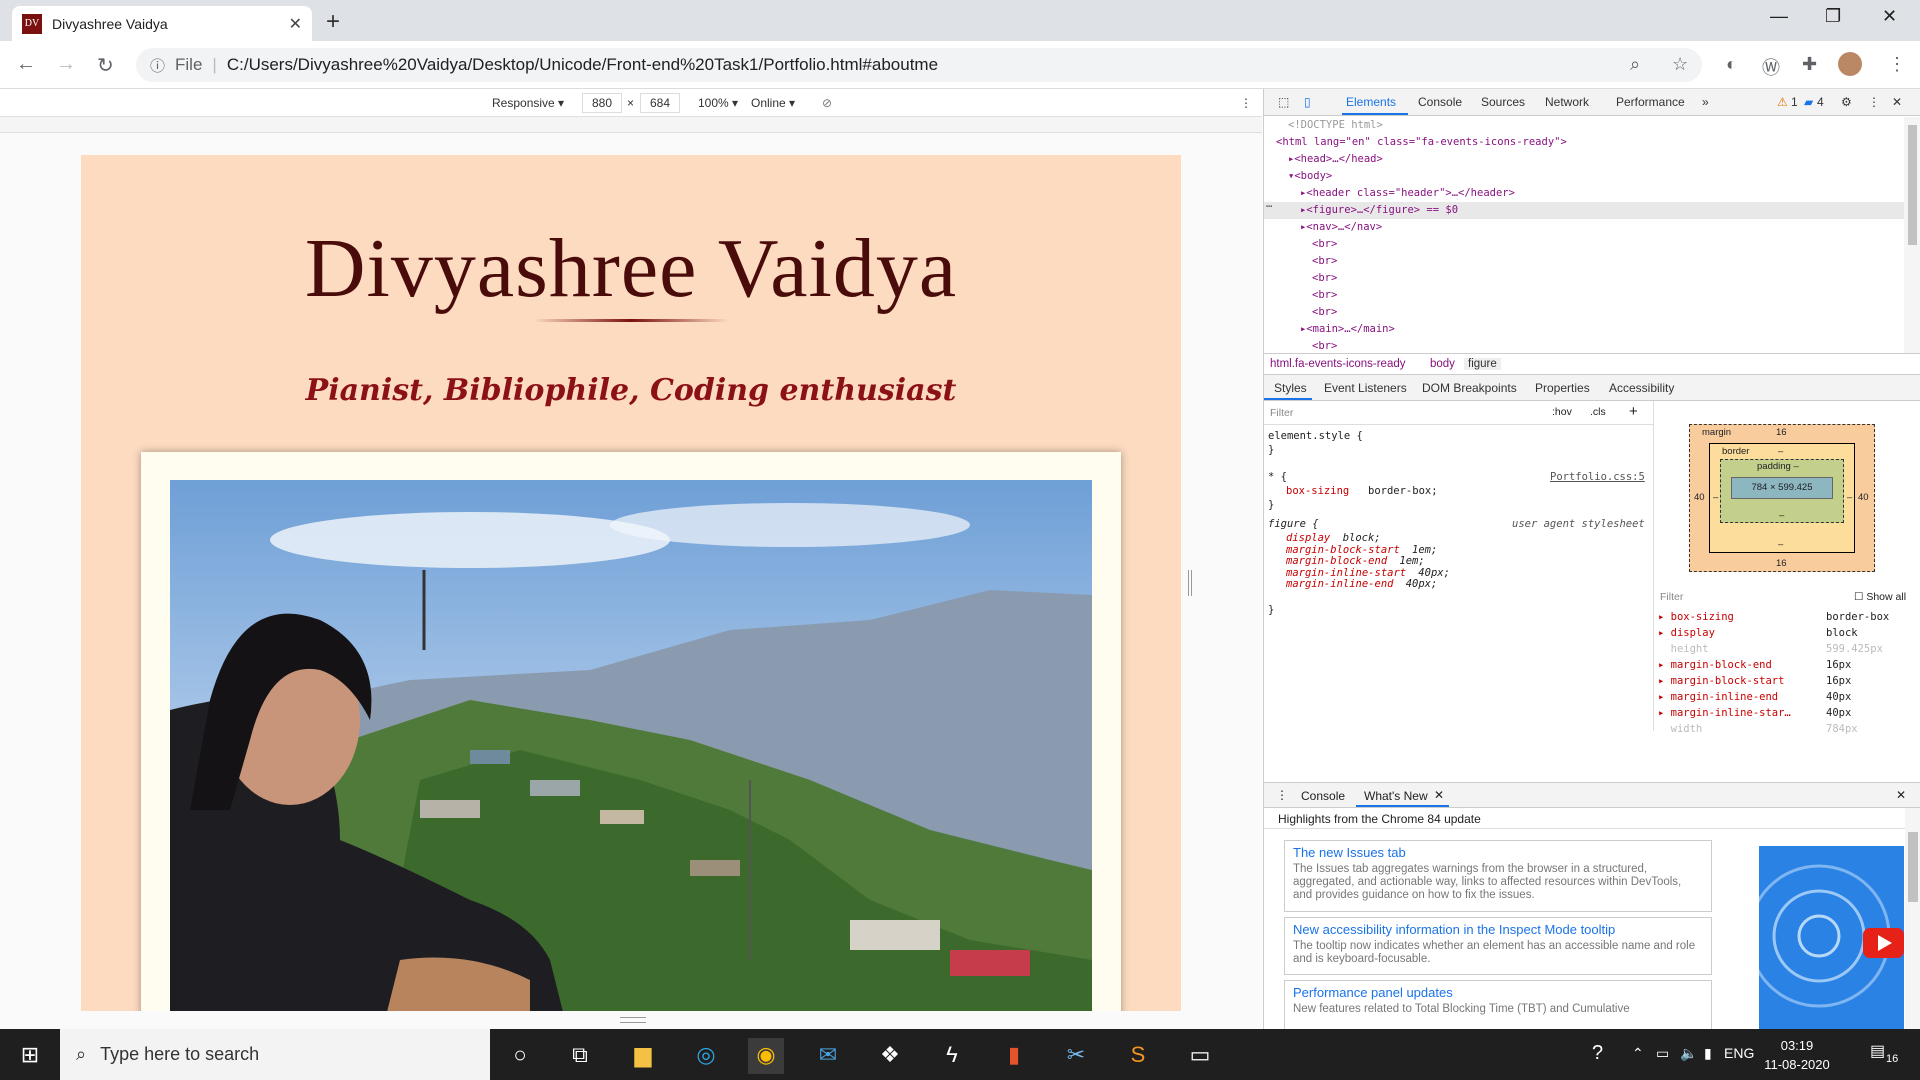  What do you see at coordinates (1346, 573) in the screenshot?
I see `figure-rule-prop: margin-inline-start` at bounding box center [1346, 573].